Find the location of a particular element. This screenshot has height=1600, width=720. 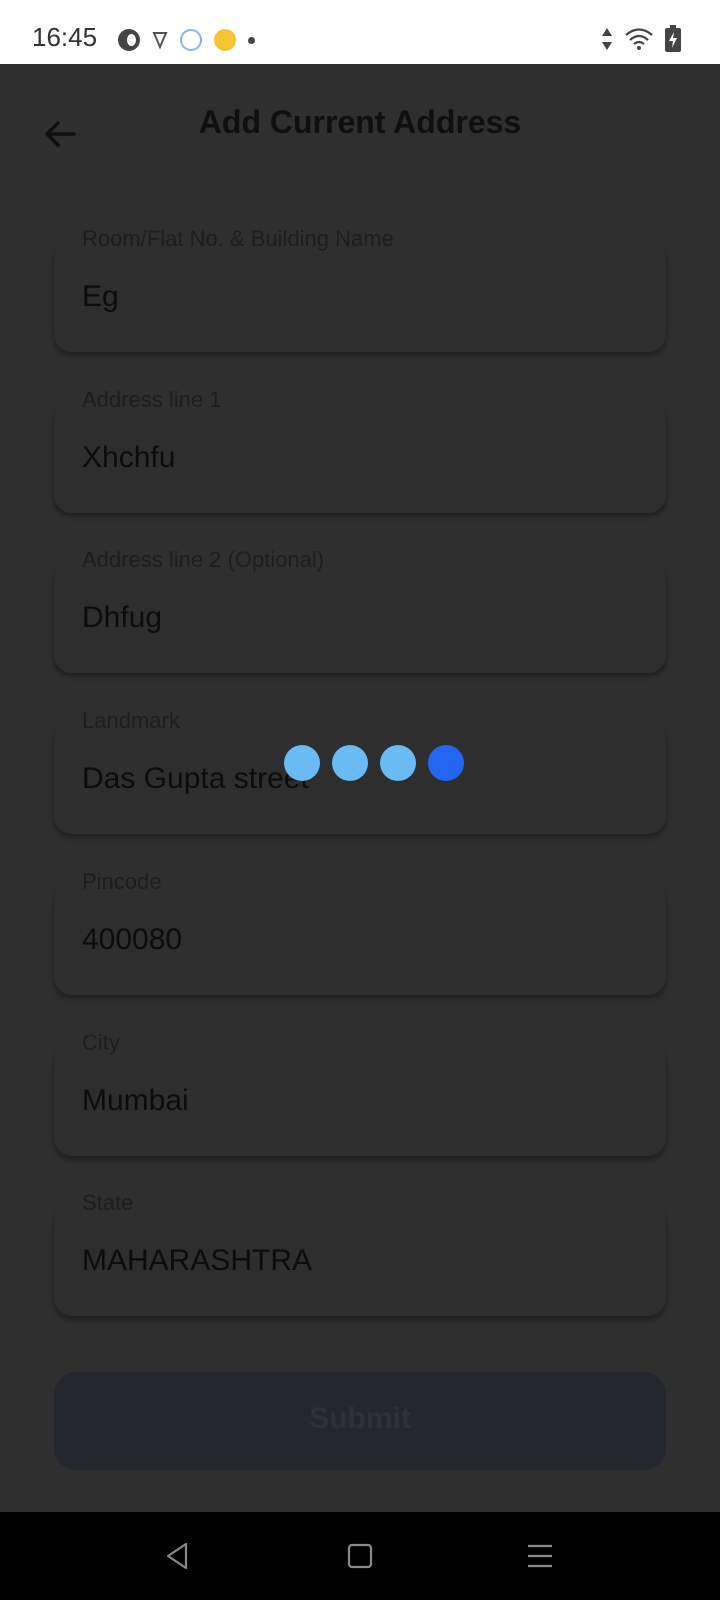

field-value: Eg is located at coordinates (100, 297).